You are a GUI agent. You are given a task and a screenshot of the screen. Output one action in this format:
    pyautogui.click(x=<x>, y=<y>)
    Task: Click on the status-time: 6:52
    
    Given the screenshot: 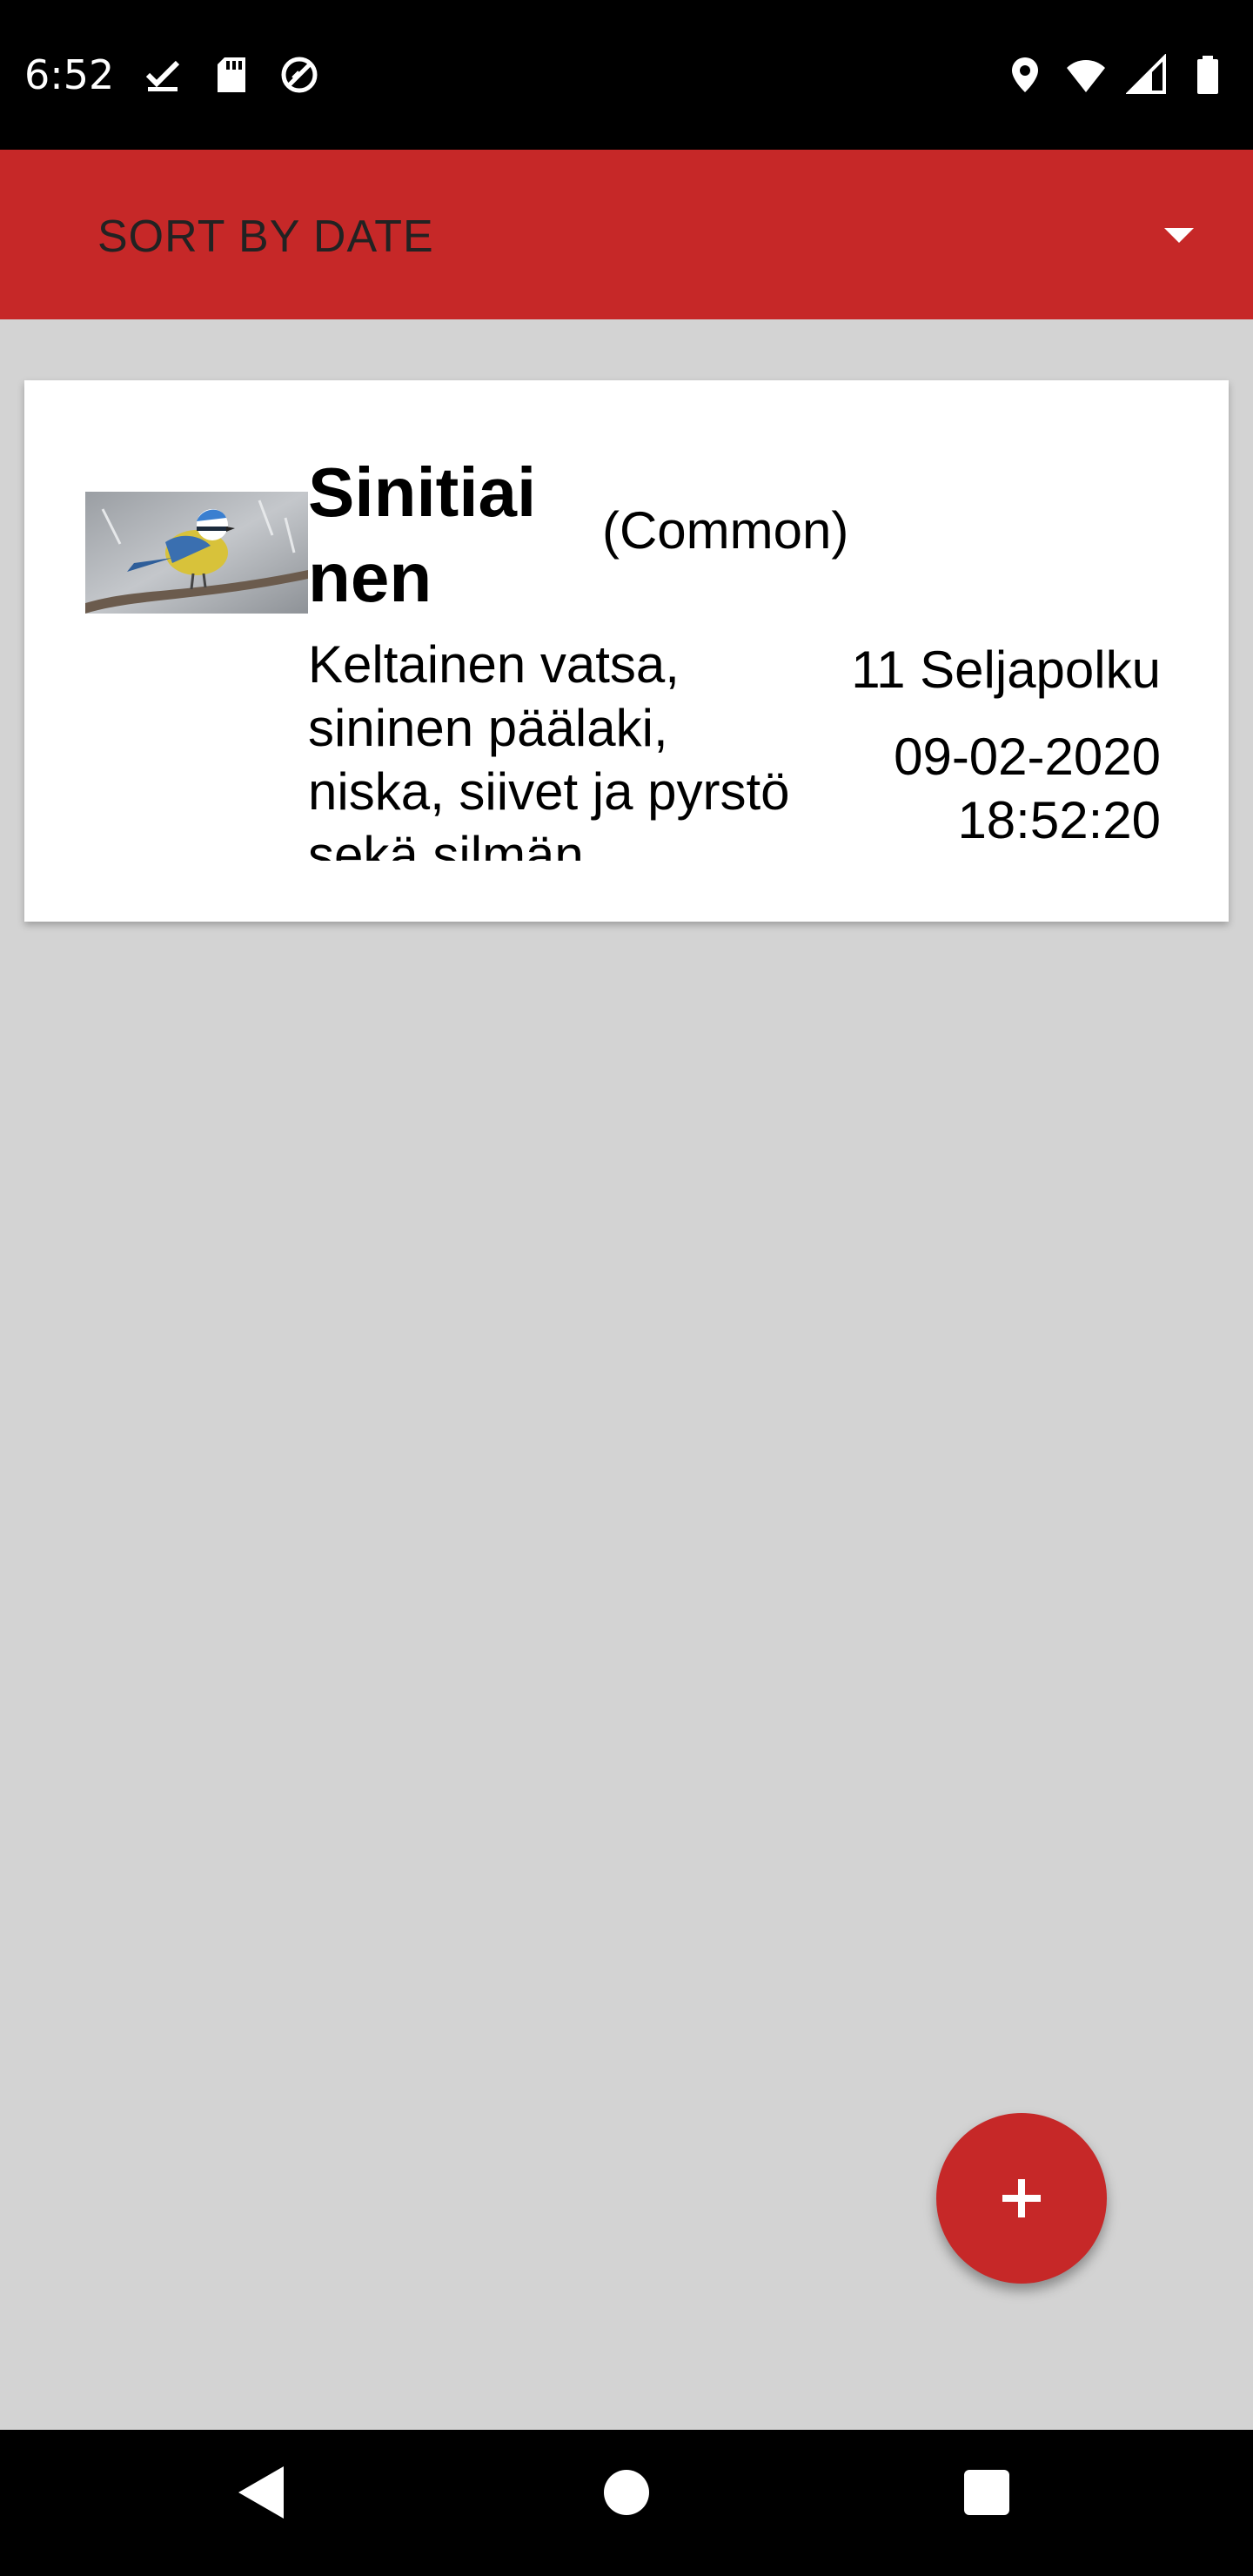 What is the action you would take?
    pyautogui.click(x=69, y=74)
    